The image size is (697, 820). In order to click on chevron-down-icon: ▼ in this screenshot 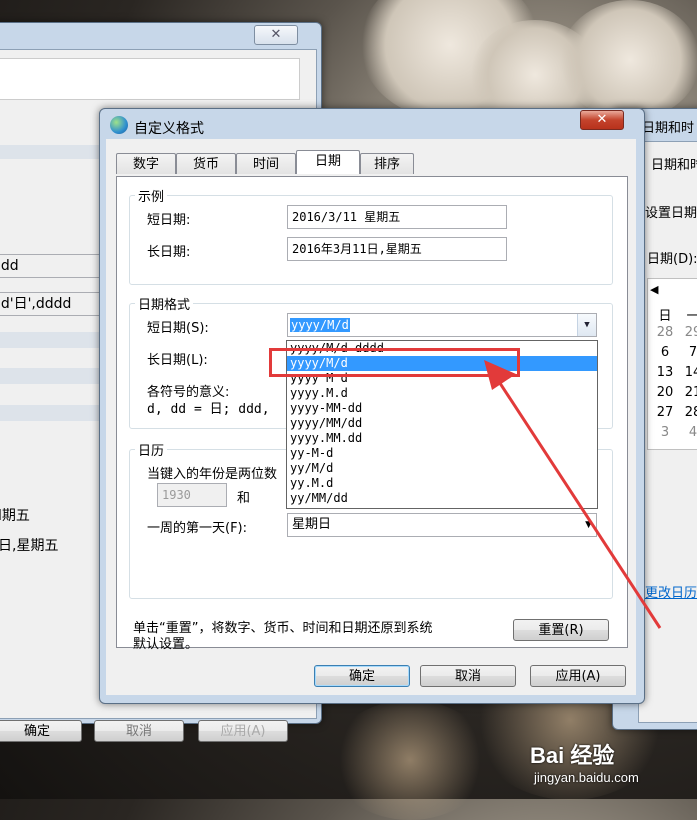, I will do `click(586, 325)`.